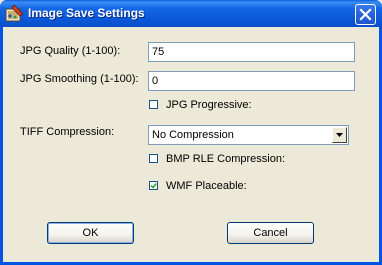 The height and width of the screenshot is (265, 382). I want to click on jpg-progressive-label: JPG Progressive:, so click(209, 105).